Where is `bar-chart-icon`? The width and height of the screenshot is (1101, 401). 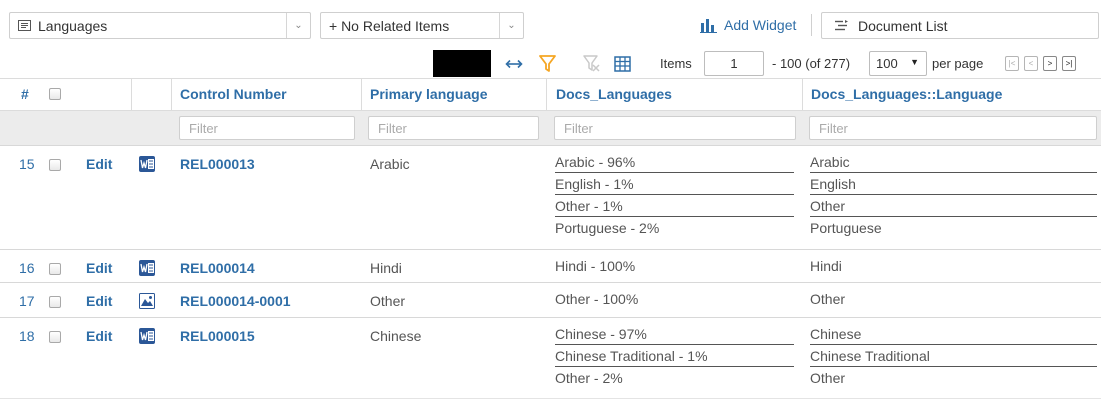
bar-chart-icon is located at coordinates (708, 26).